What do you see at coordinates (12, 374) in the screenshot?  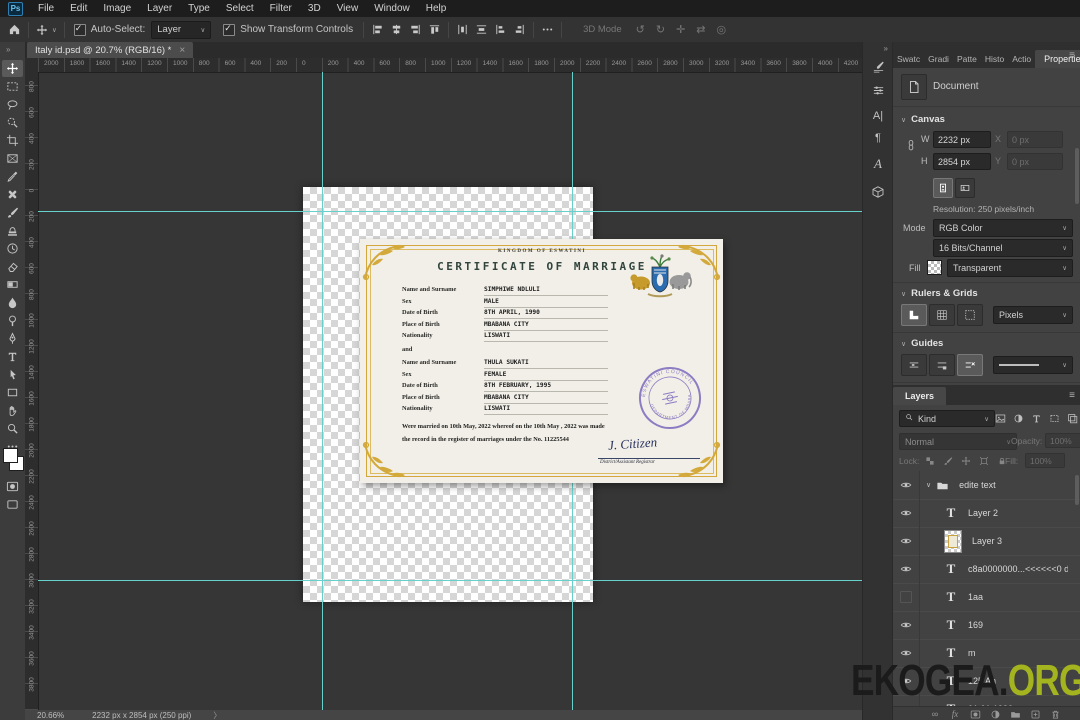 I see `path-selection-tool` at bounding box center [12, 374].